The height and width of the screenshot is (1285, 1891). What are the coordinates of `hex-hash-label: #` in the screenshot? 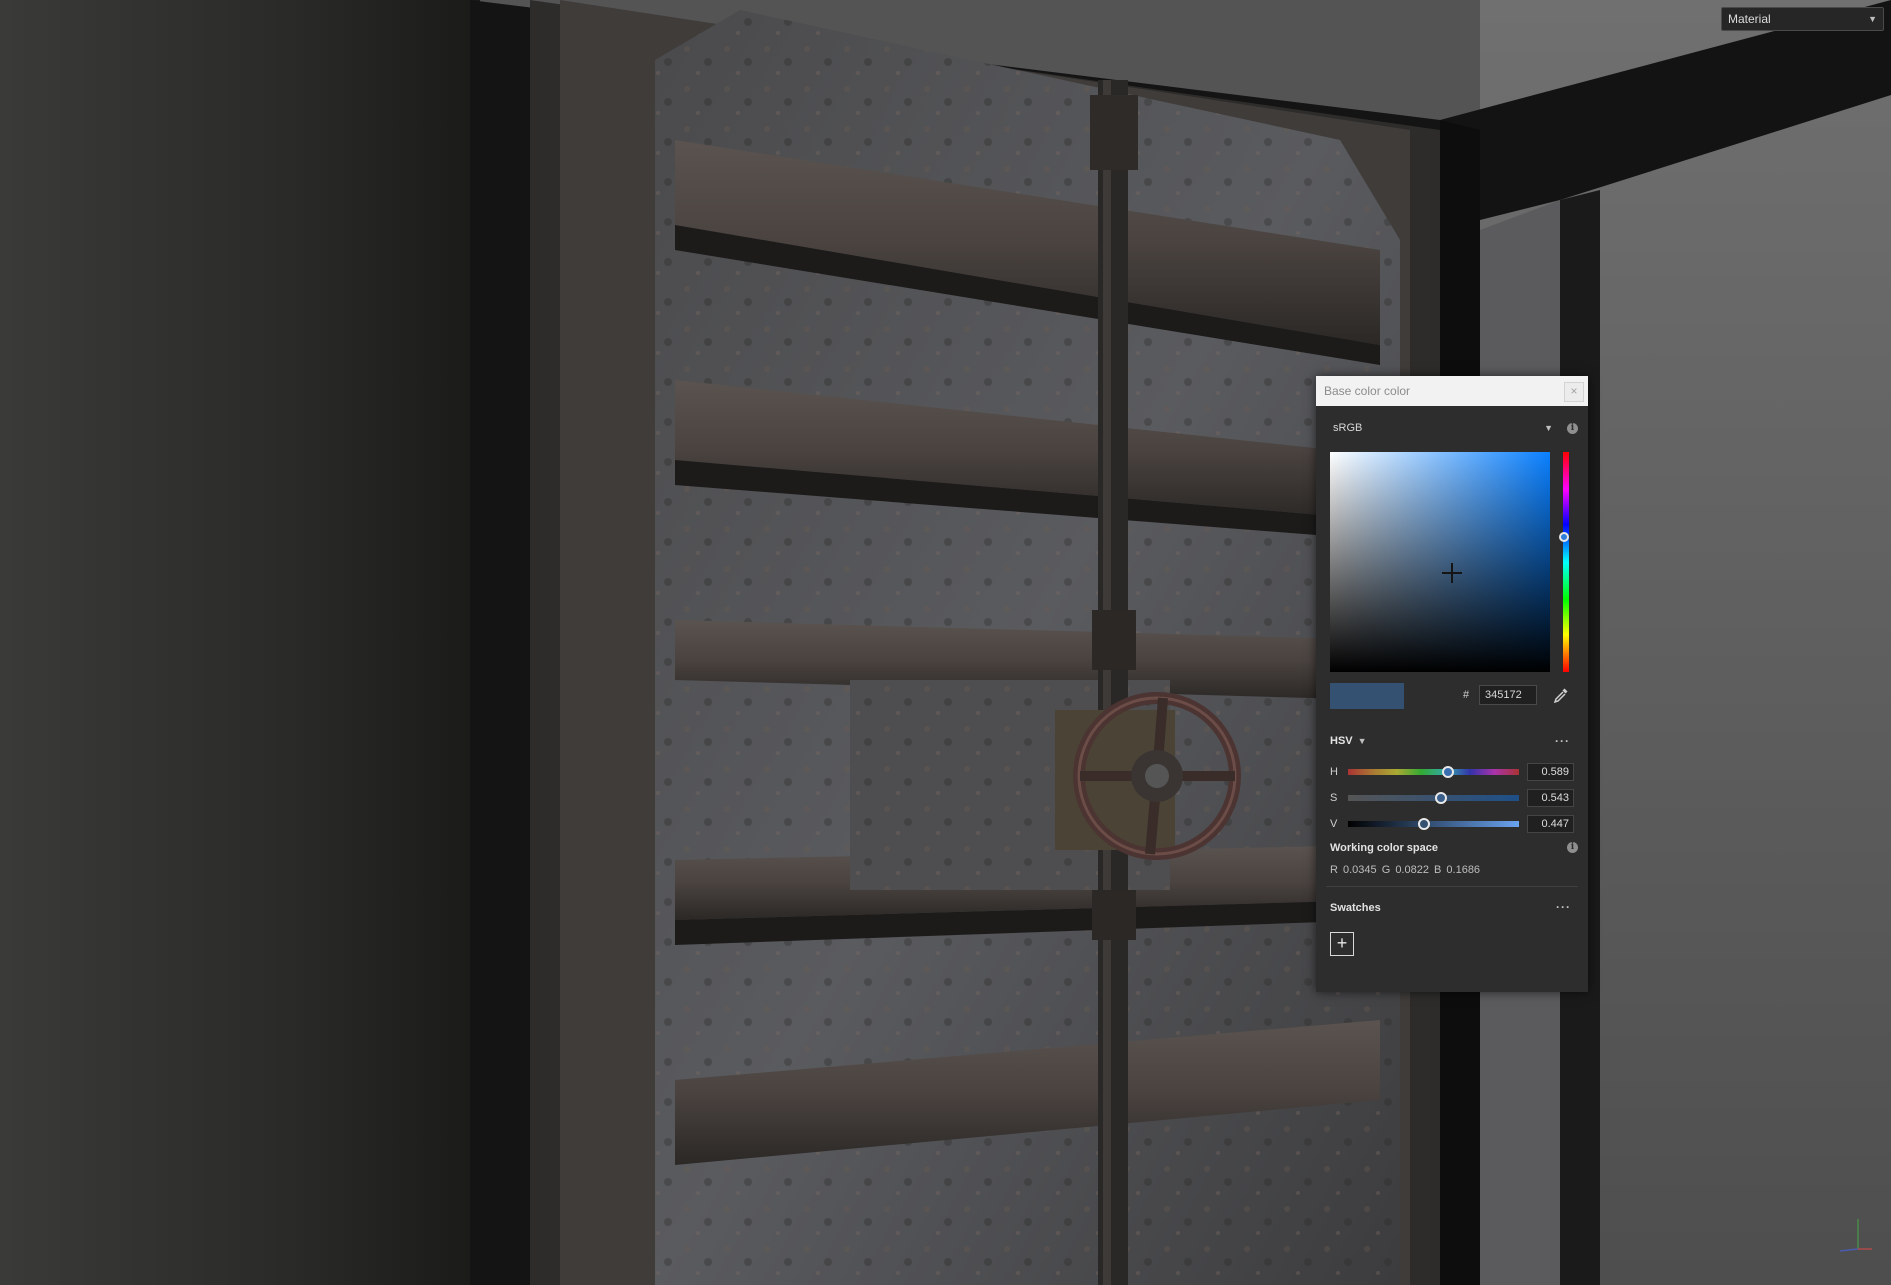 It's located at (1466, 695).